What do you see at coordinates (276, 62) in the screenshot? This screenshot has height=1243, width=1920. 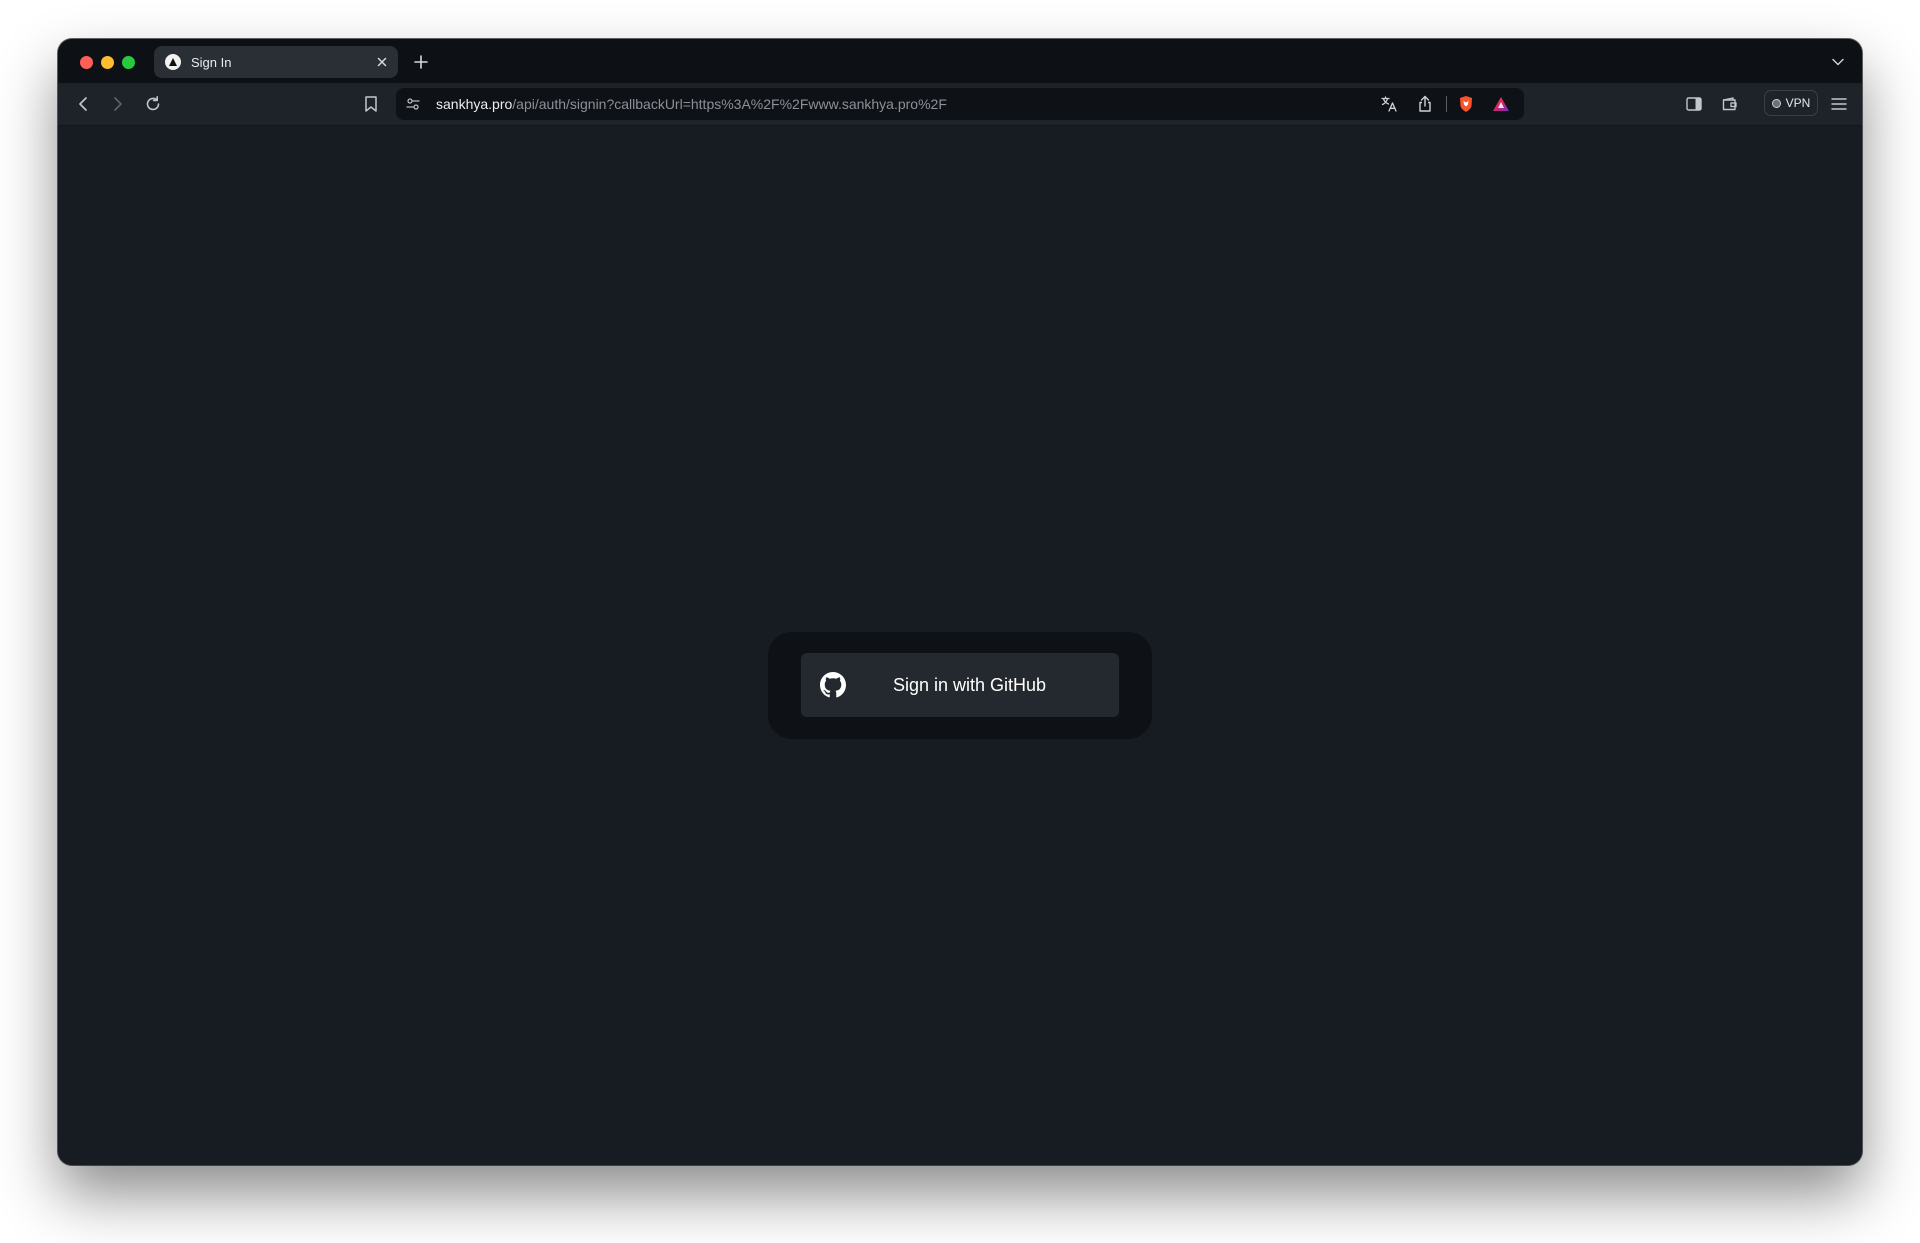 I see `tab-sign-in: Sign In` at bounding box center [276, 62].